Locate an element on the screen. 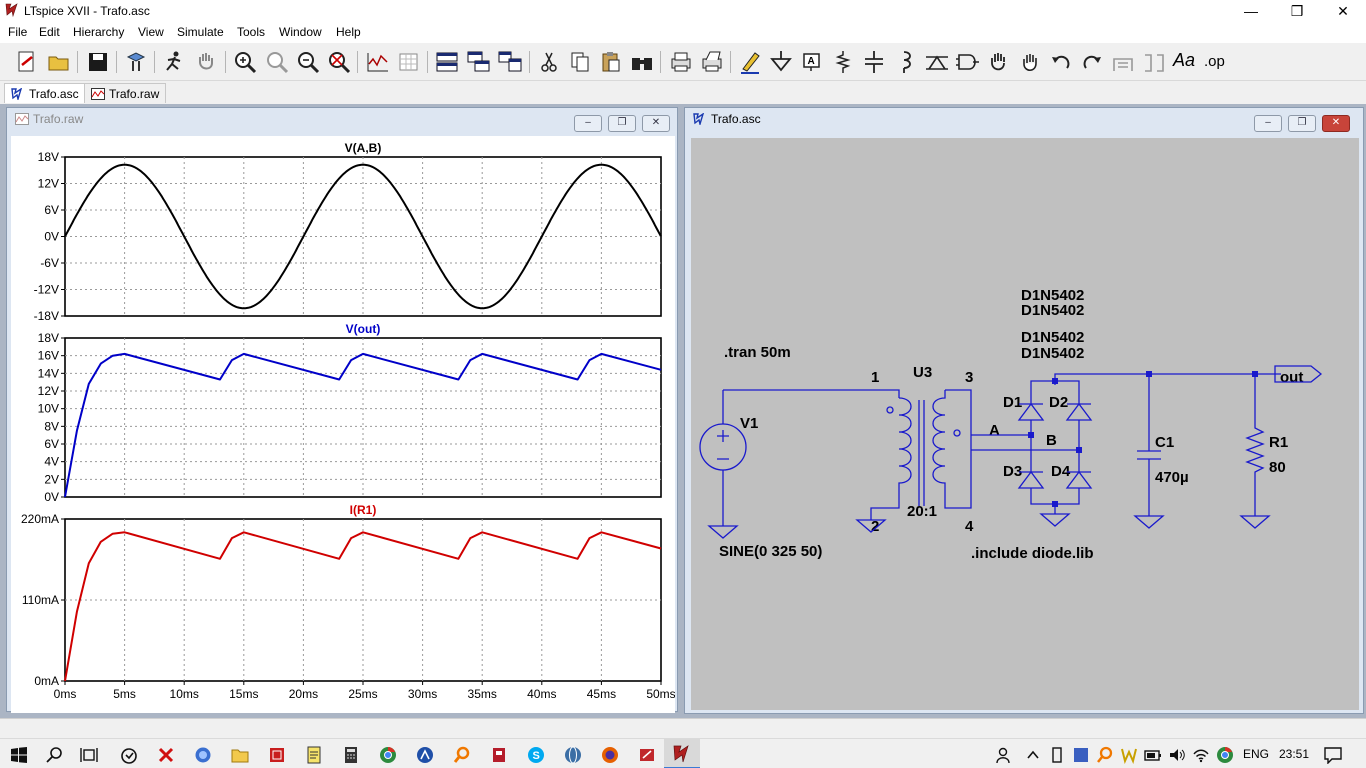  calculator-icon is located at coordinates (351, 755).